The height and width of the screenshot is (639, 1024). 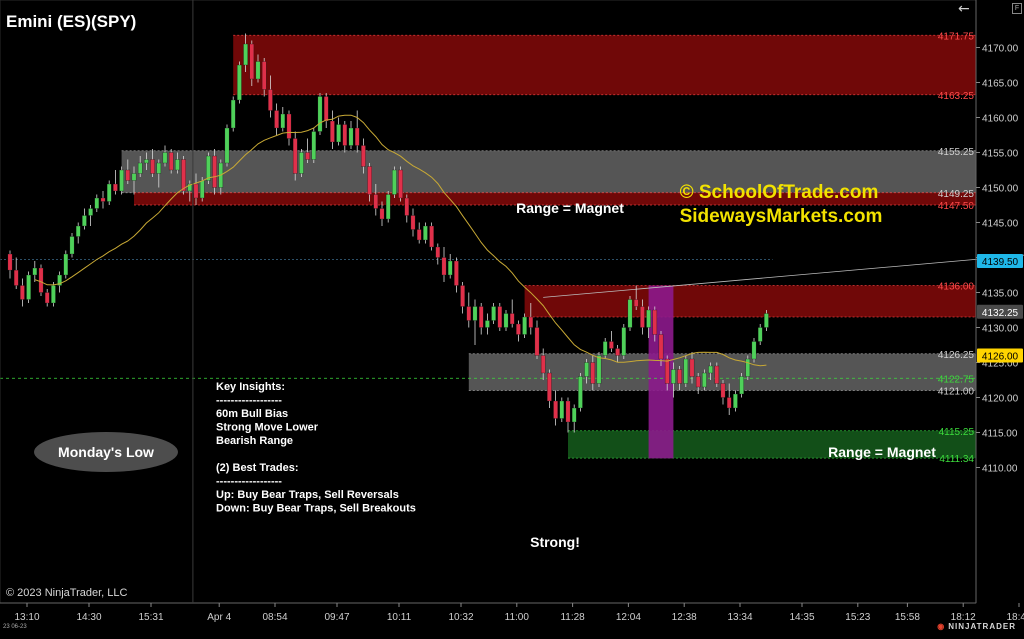 What do you see at coordinates (1000, 262) in the screenshot?
I see `price-badge-label: 4139.50` at bounding box center [1000, 262].